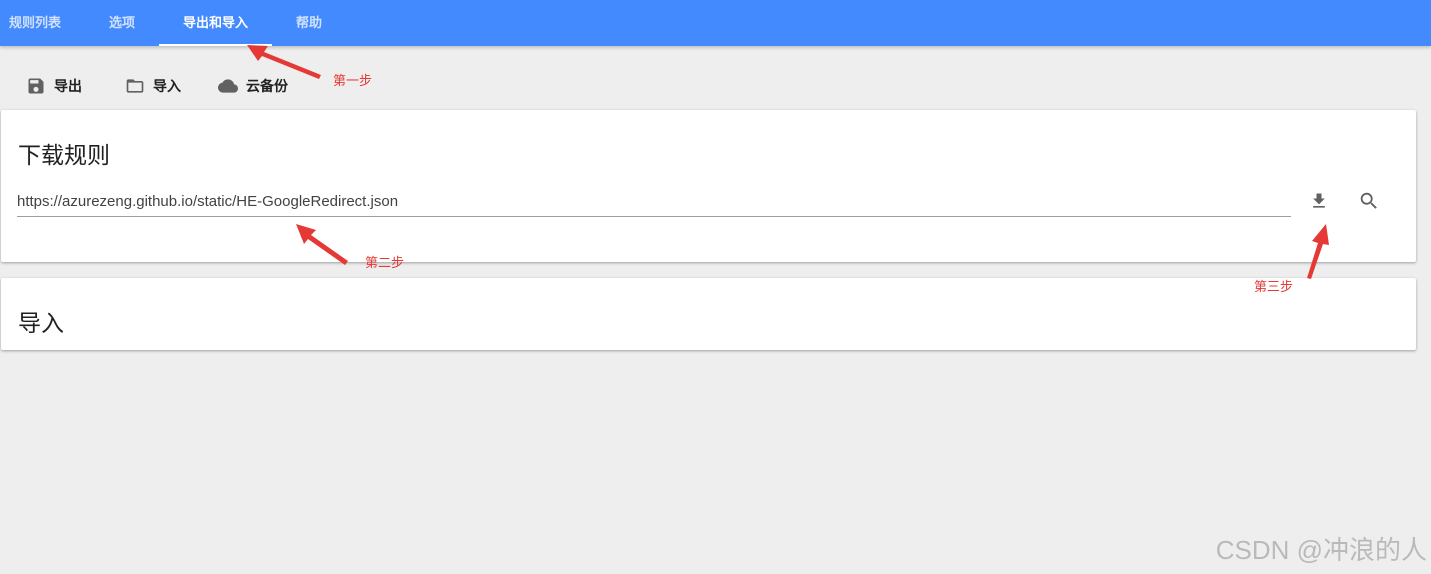  I want to click on tab-options: 选项, so click(122, 23).